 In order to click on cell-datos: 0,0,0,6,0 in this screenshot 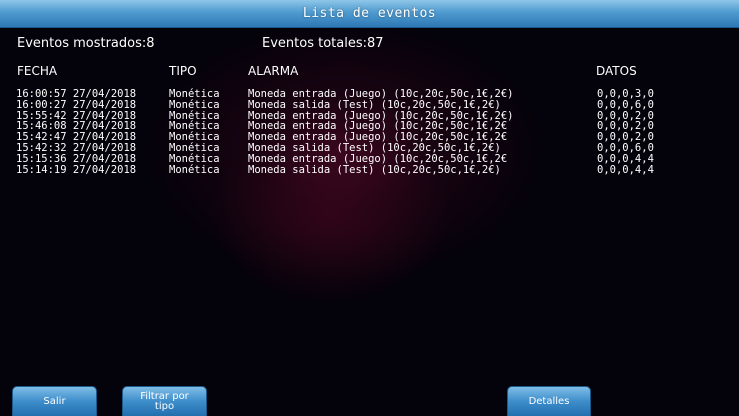, I will do `click(625, 104)`.